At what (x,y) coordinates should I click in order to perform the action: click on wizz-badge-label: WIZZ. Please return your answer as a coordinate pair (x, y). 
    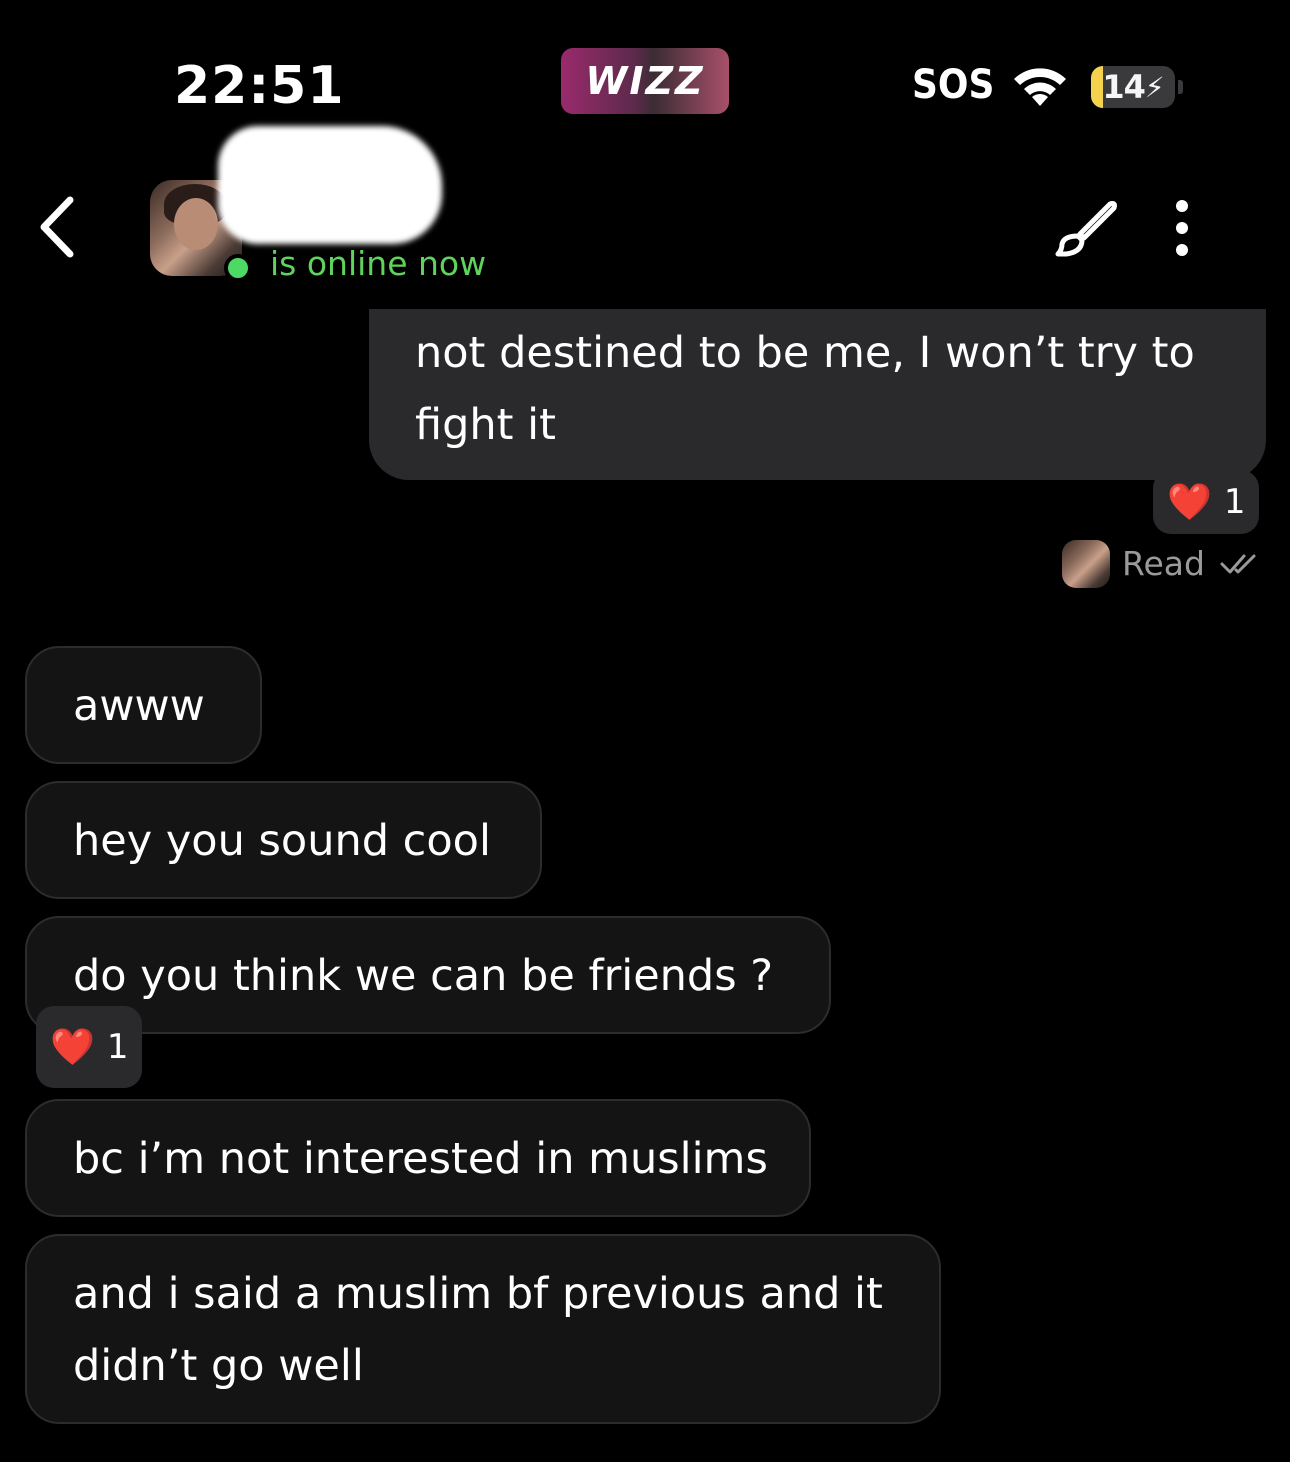
    Looking at the image, I should click on (645, 81).